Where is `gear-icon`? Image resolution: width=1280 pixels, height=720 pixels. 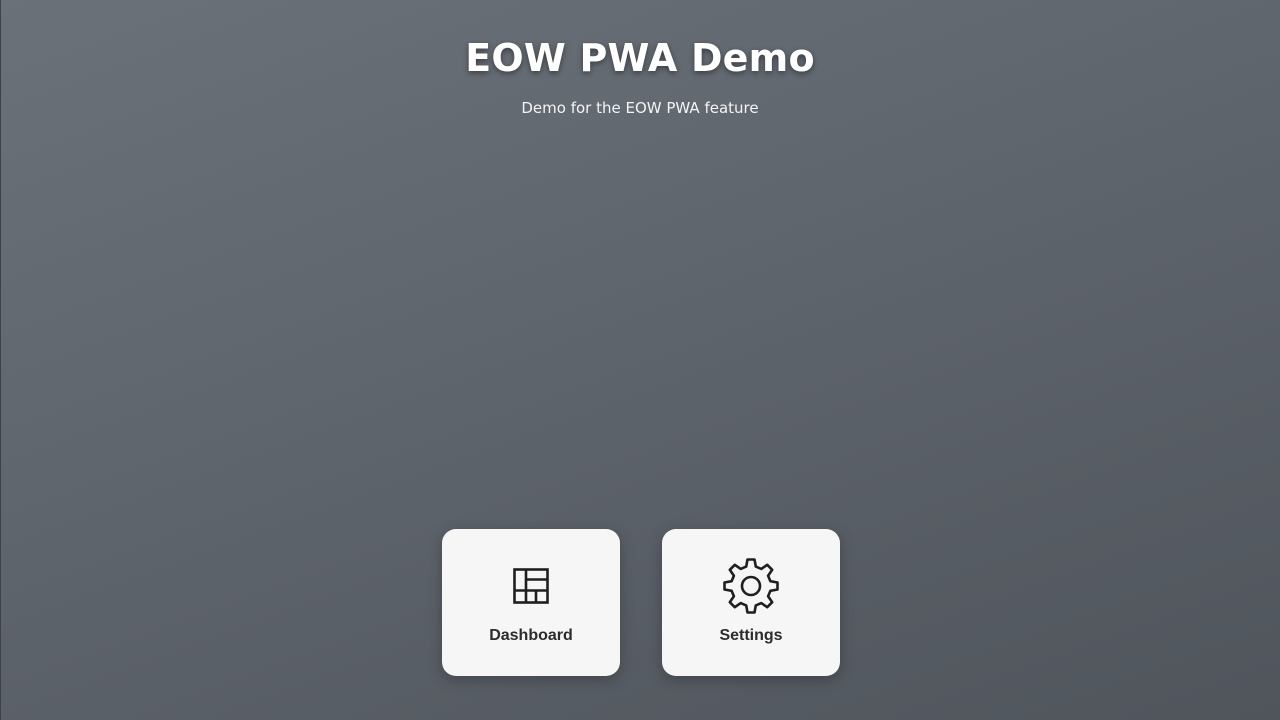
gear-icon is located at coordinates (751, 587).